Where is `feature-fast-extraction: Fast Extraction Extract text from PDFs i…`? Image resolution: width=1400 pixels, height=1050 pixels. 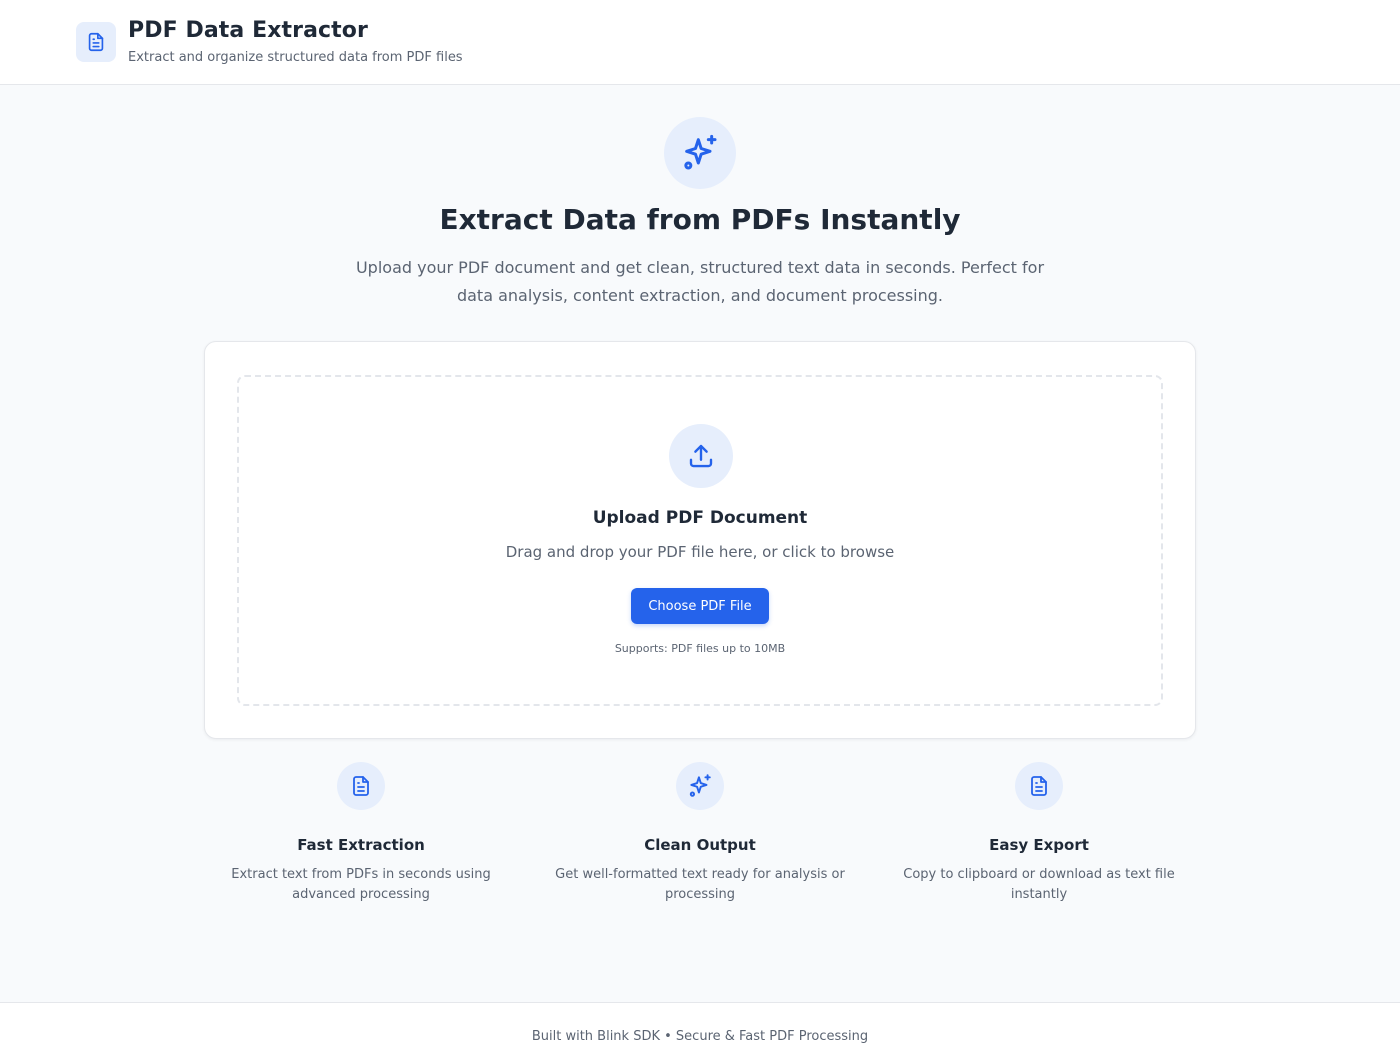
feature-fast-extraction: Fast Extraction Extract text from PDFs i… is located at coordinates (361, 842).